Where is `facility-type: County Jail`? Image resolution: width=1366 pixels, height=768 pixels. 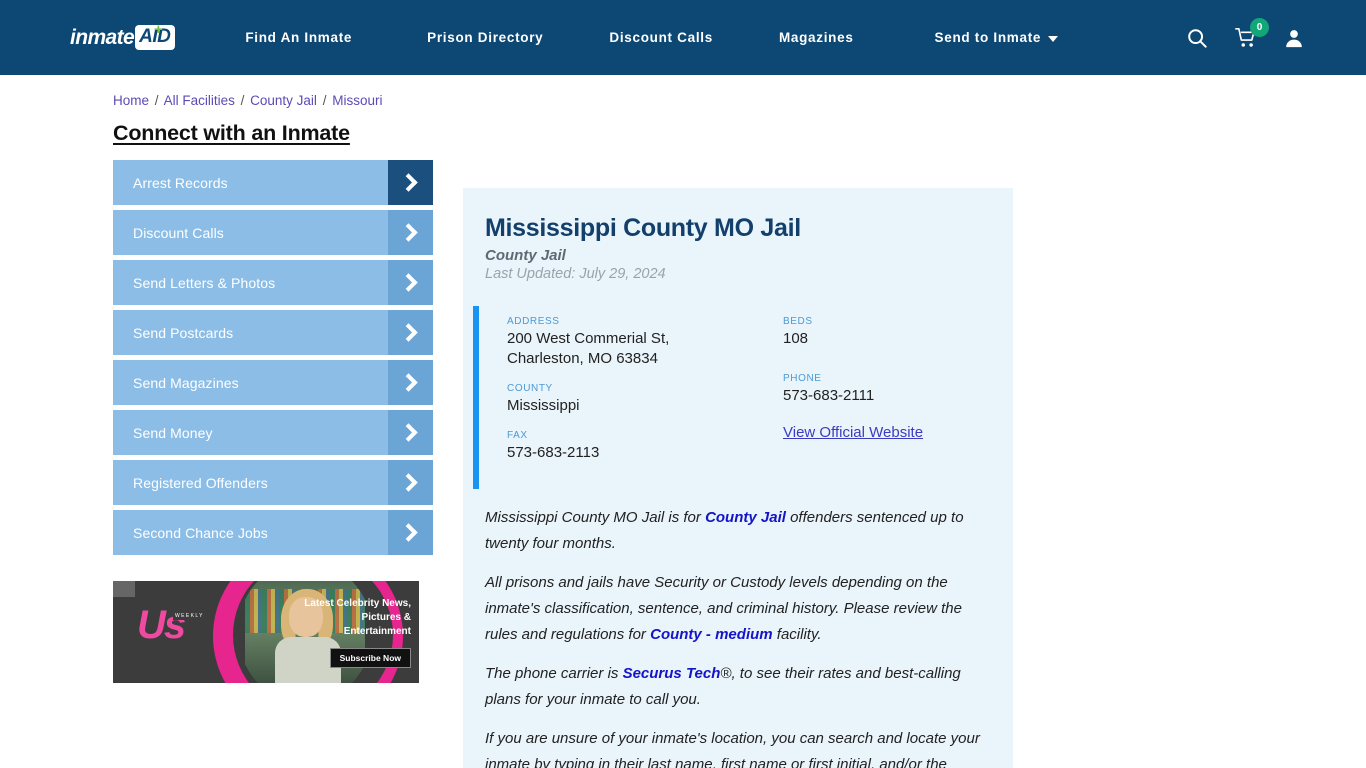 facility-type: County Jail is located at coordinates (525, 255).